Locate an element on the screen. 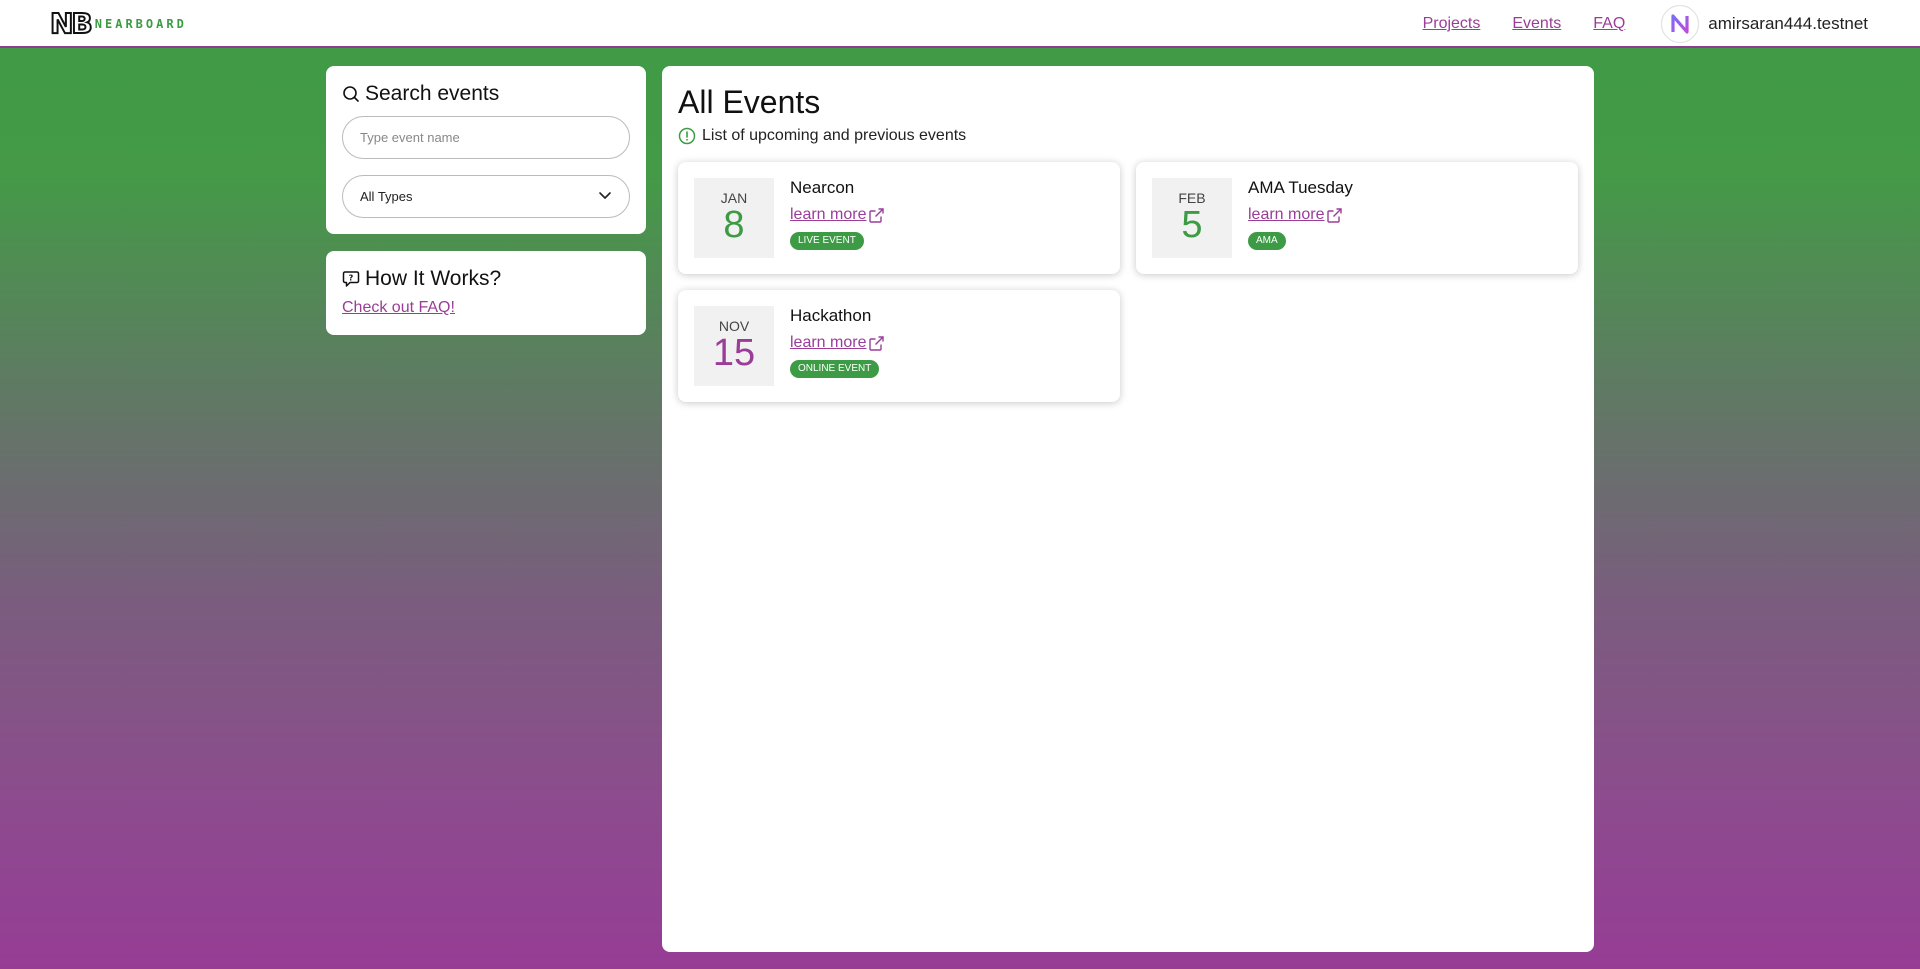 The height and width of the screenshot is (969, 1920). search-panel-title: Search events is located at coordinates (486, 94).